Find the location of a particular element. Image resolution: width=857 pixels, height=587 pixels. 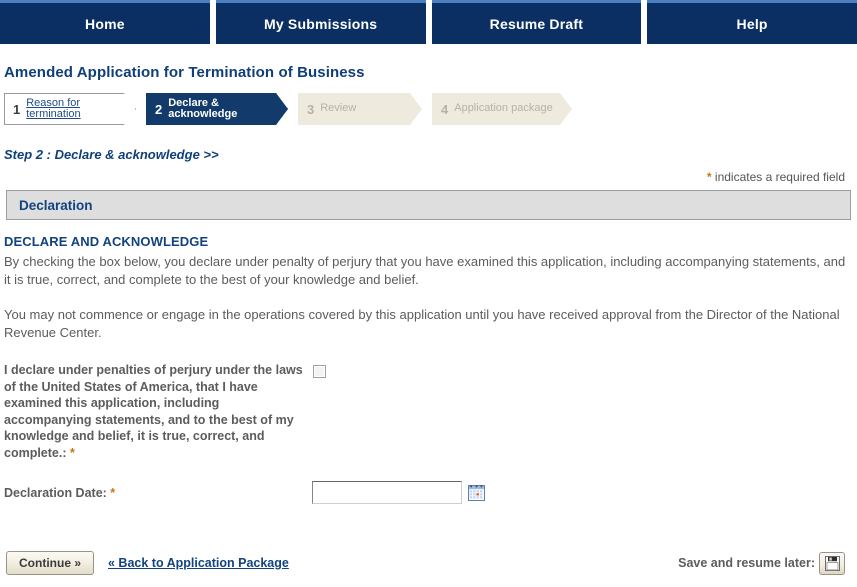

declaration-date-input is located at coordinates (387, 492).